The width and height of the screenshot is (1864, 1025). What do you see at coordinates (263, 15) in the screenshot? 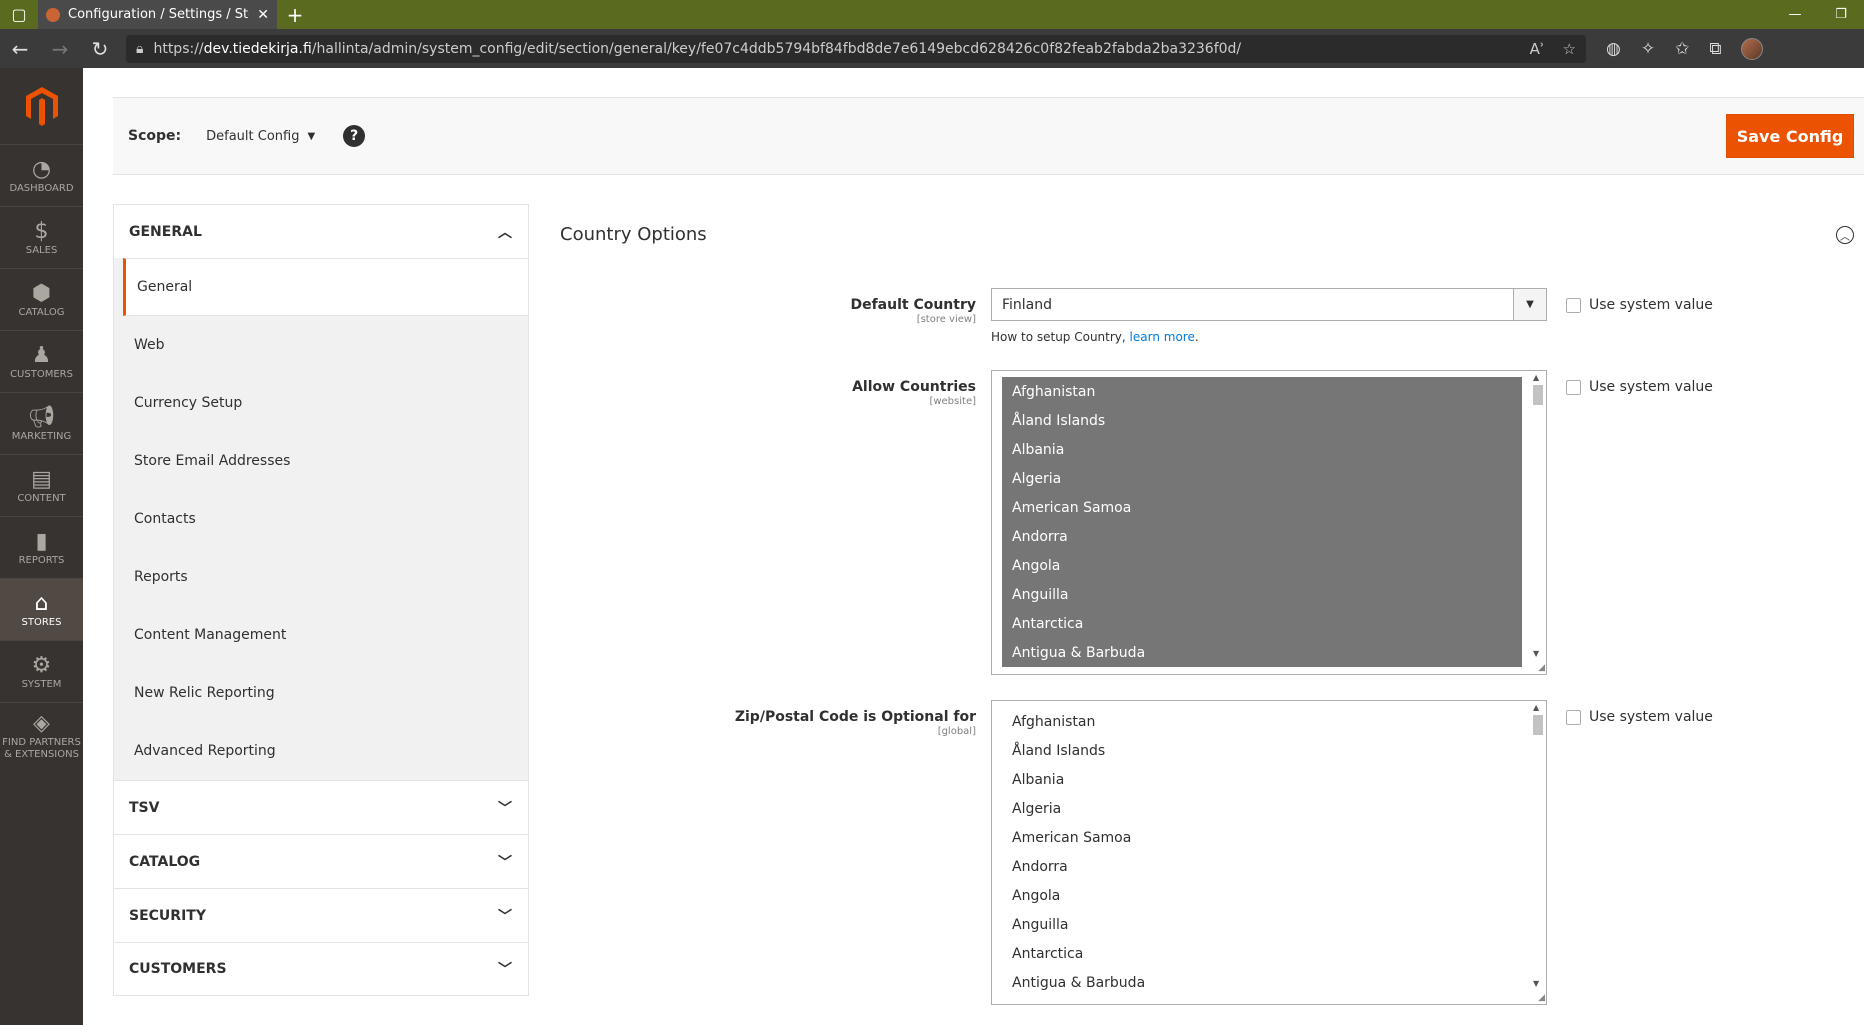
I see `close-tab-icon: ✕` at bounding box center [263, 15].